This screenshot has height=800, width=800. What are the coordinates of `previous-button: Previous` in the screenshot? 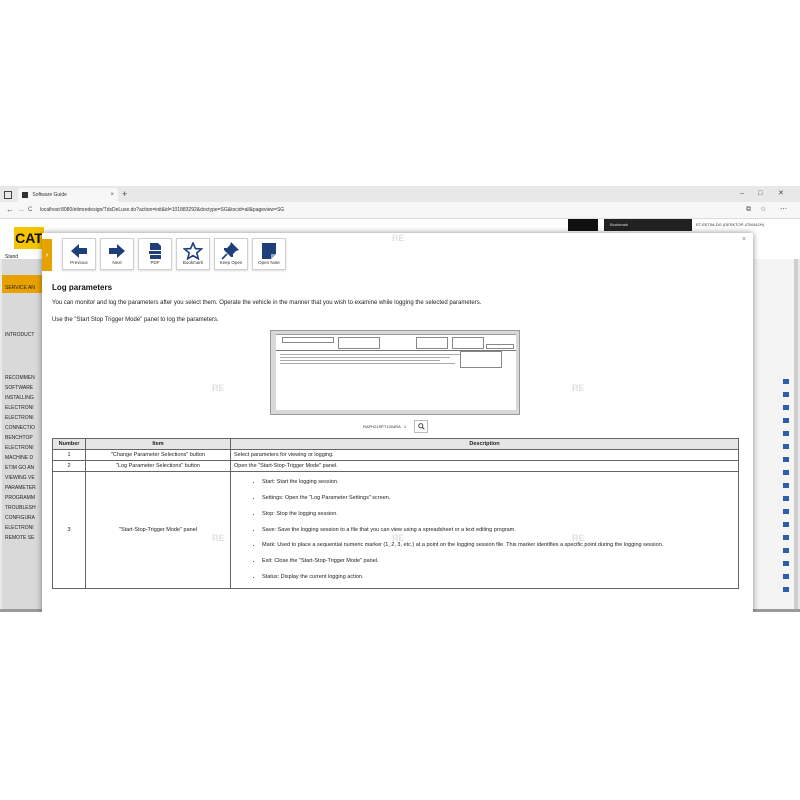 It's located at (79, 254).